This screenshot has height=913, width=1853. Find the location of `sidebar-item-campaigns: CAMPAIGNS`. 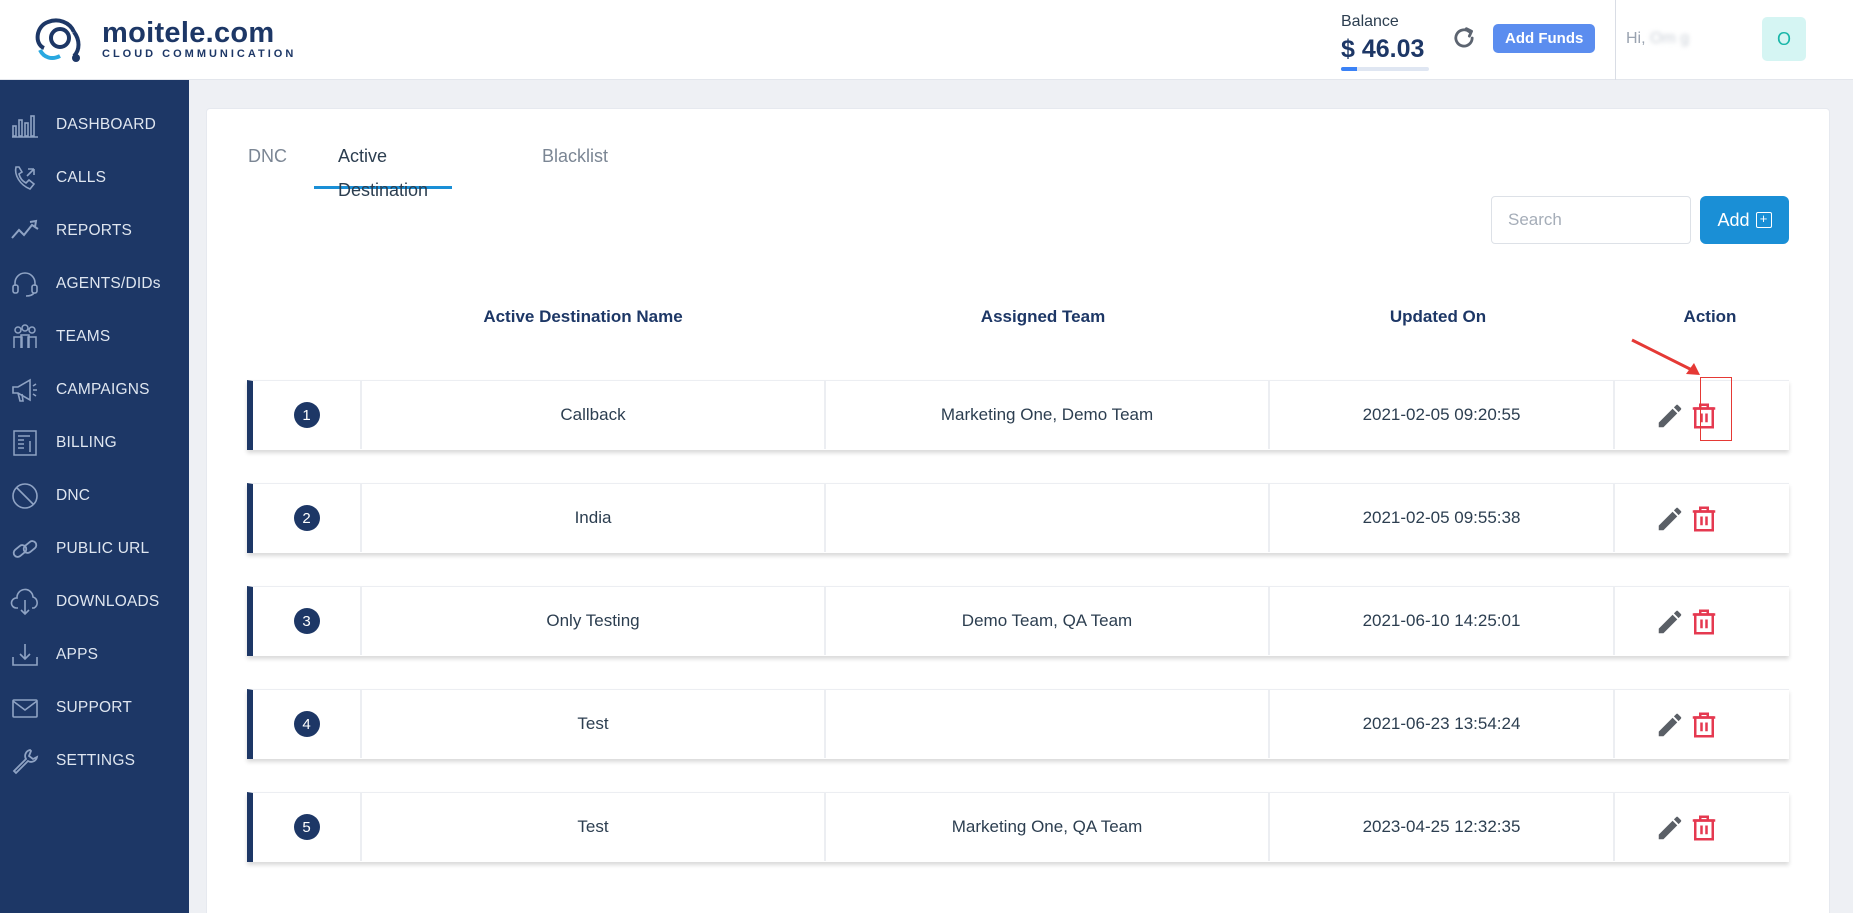

sidebar-item-campaigns: CAMPAIGNS is located at coordinates (94, 390).